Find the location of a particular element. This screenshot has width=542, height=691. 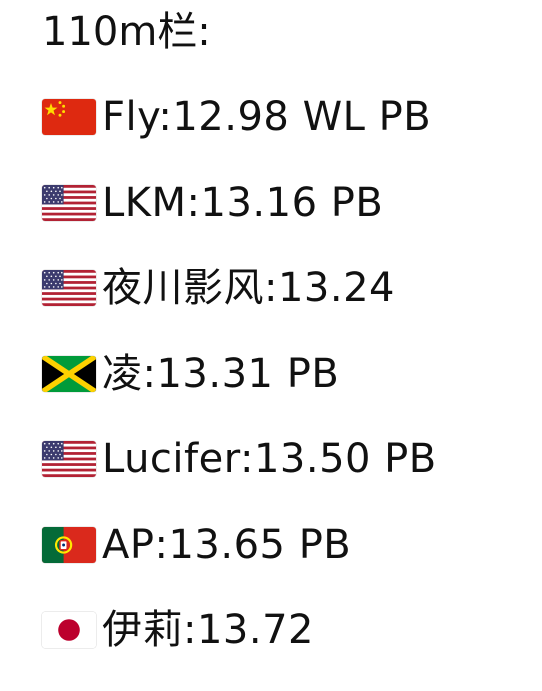

result-row: Fly:12.98 WL PB is located at coordinates (239, 135).